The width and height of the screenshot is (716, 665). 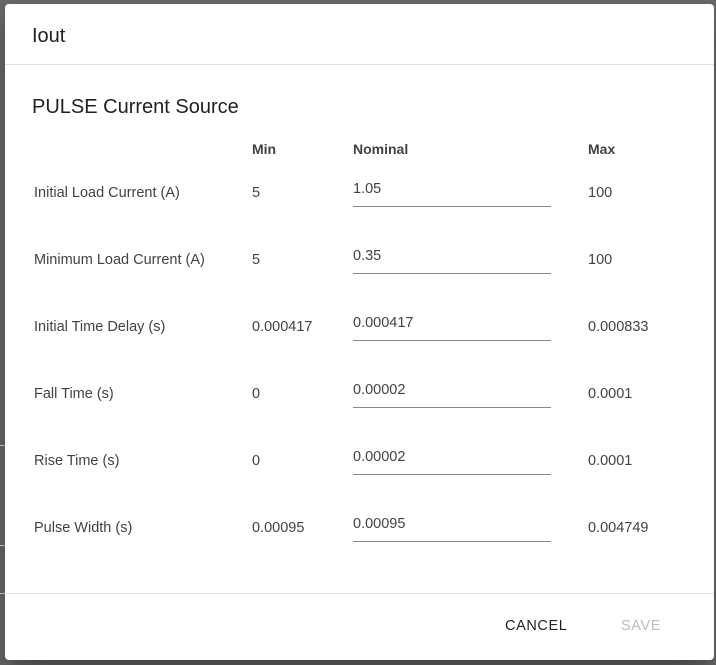 What do you see at coordinates (282, 327) in the screenshot?
I see `param-min-value: 0.000417` at bounding box center [282, 327].